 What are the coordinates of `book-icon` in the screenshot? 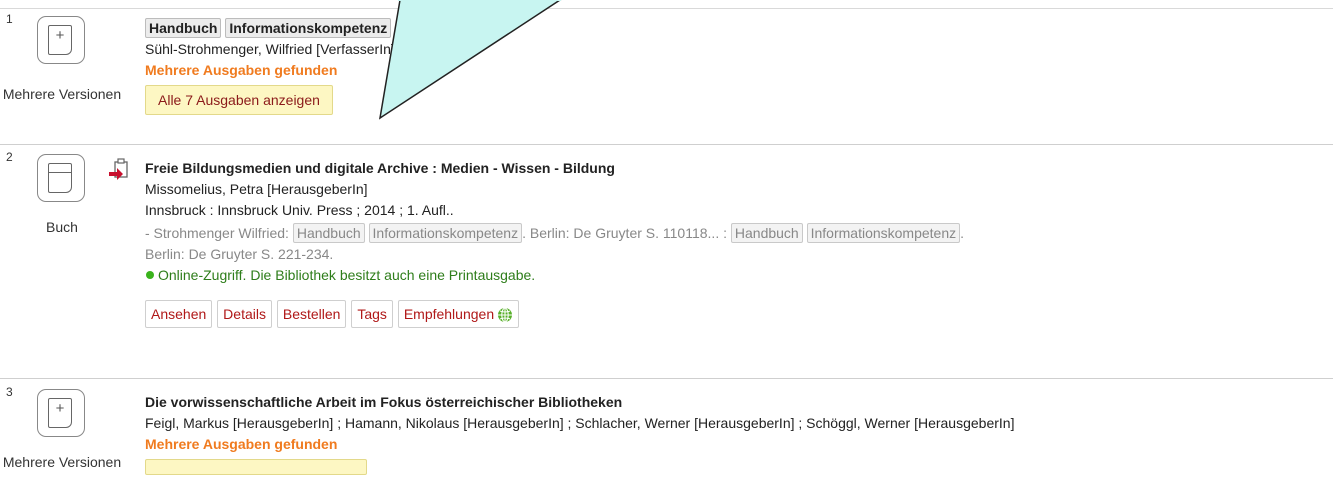 It's located at (61, 178).